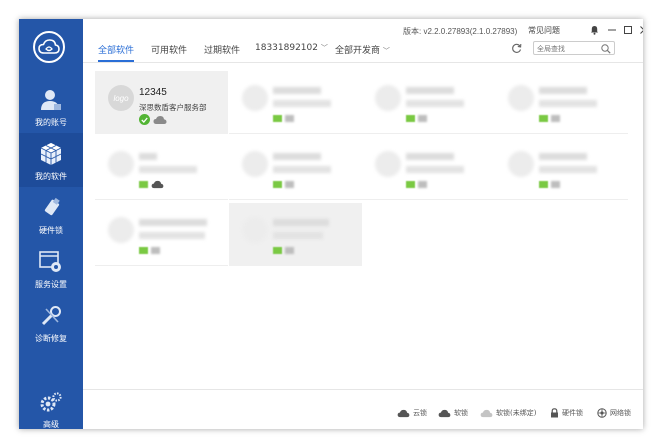 This screenshot has width=662, height=448. Describe the element at coordinates (144, 119) in the screenshot. I see `check-icon` at that location.